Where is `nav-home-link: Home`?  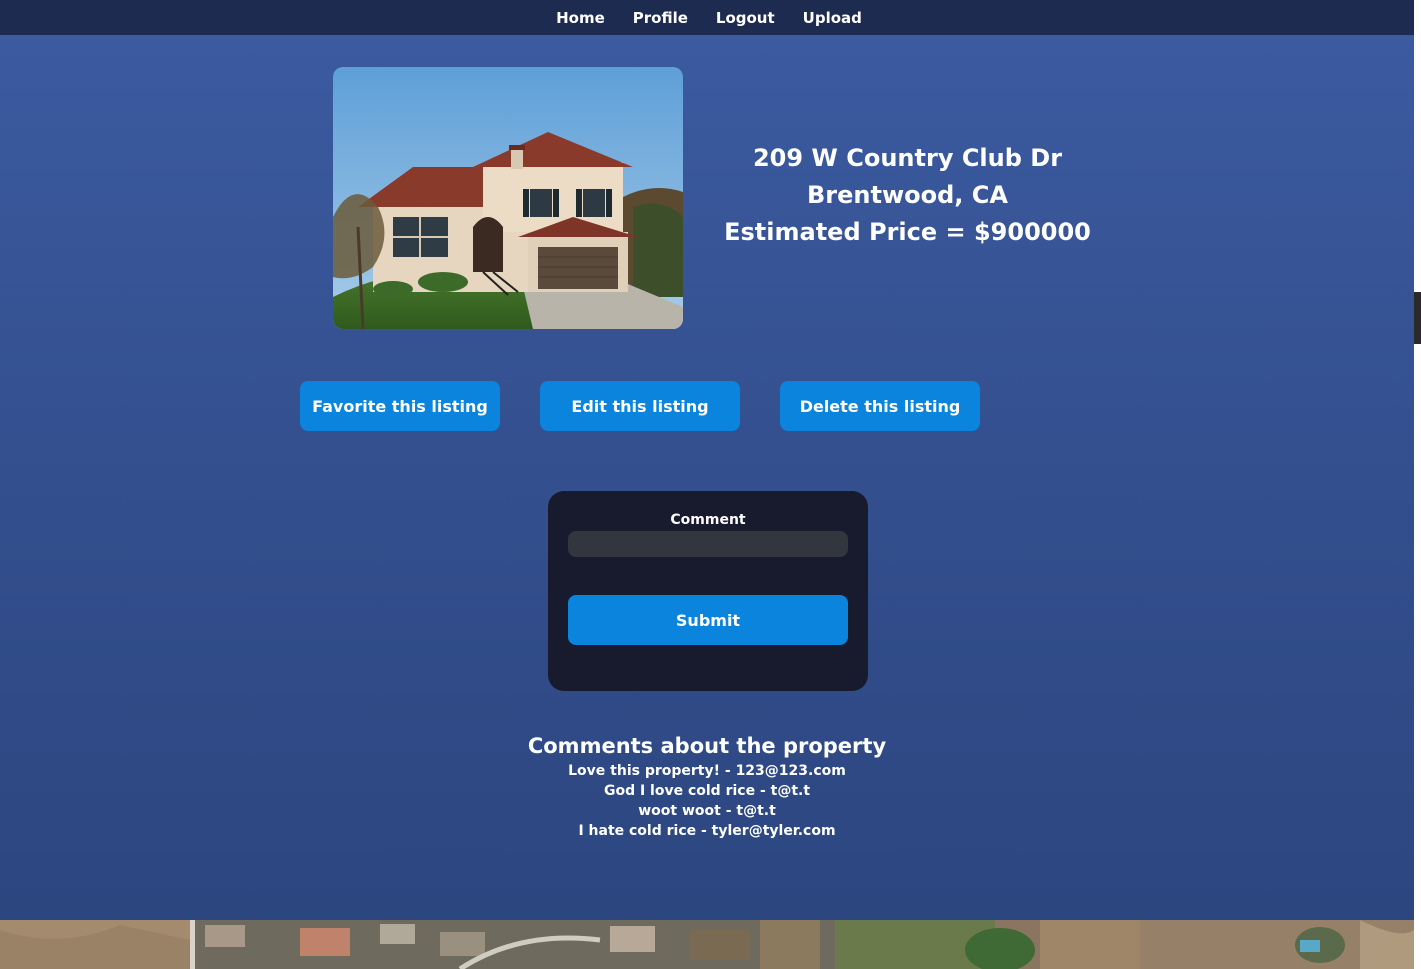 nav-home-link: Home is located at coordinates (578, 18).